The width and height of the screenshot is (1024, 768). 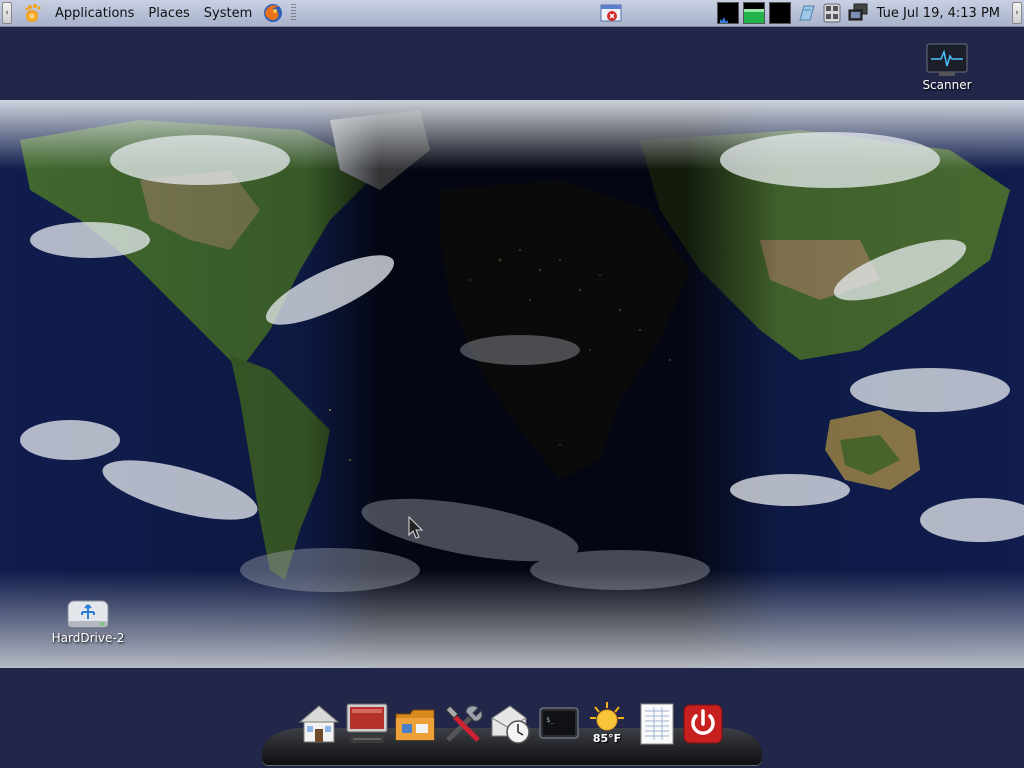 What do you see at coordinates (33, 13) in the screenshot?
I see `gnome-foot-icon` at bounding box center [33, 13].